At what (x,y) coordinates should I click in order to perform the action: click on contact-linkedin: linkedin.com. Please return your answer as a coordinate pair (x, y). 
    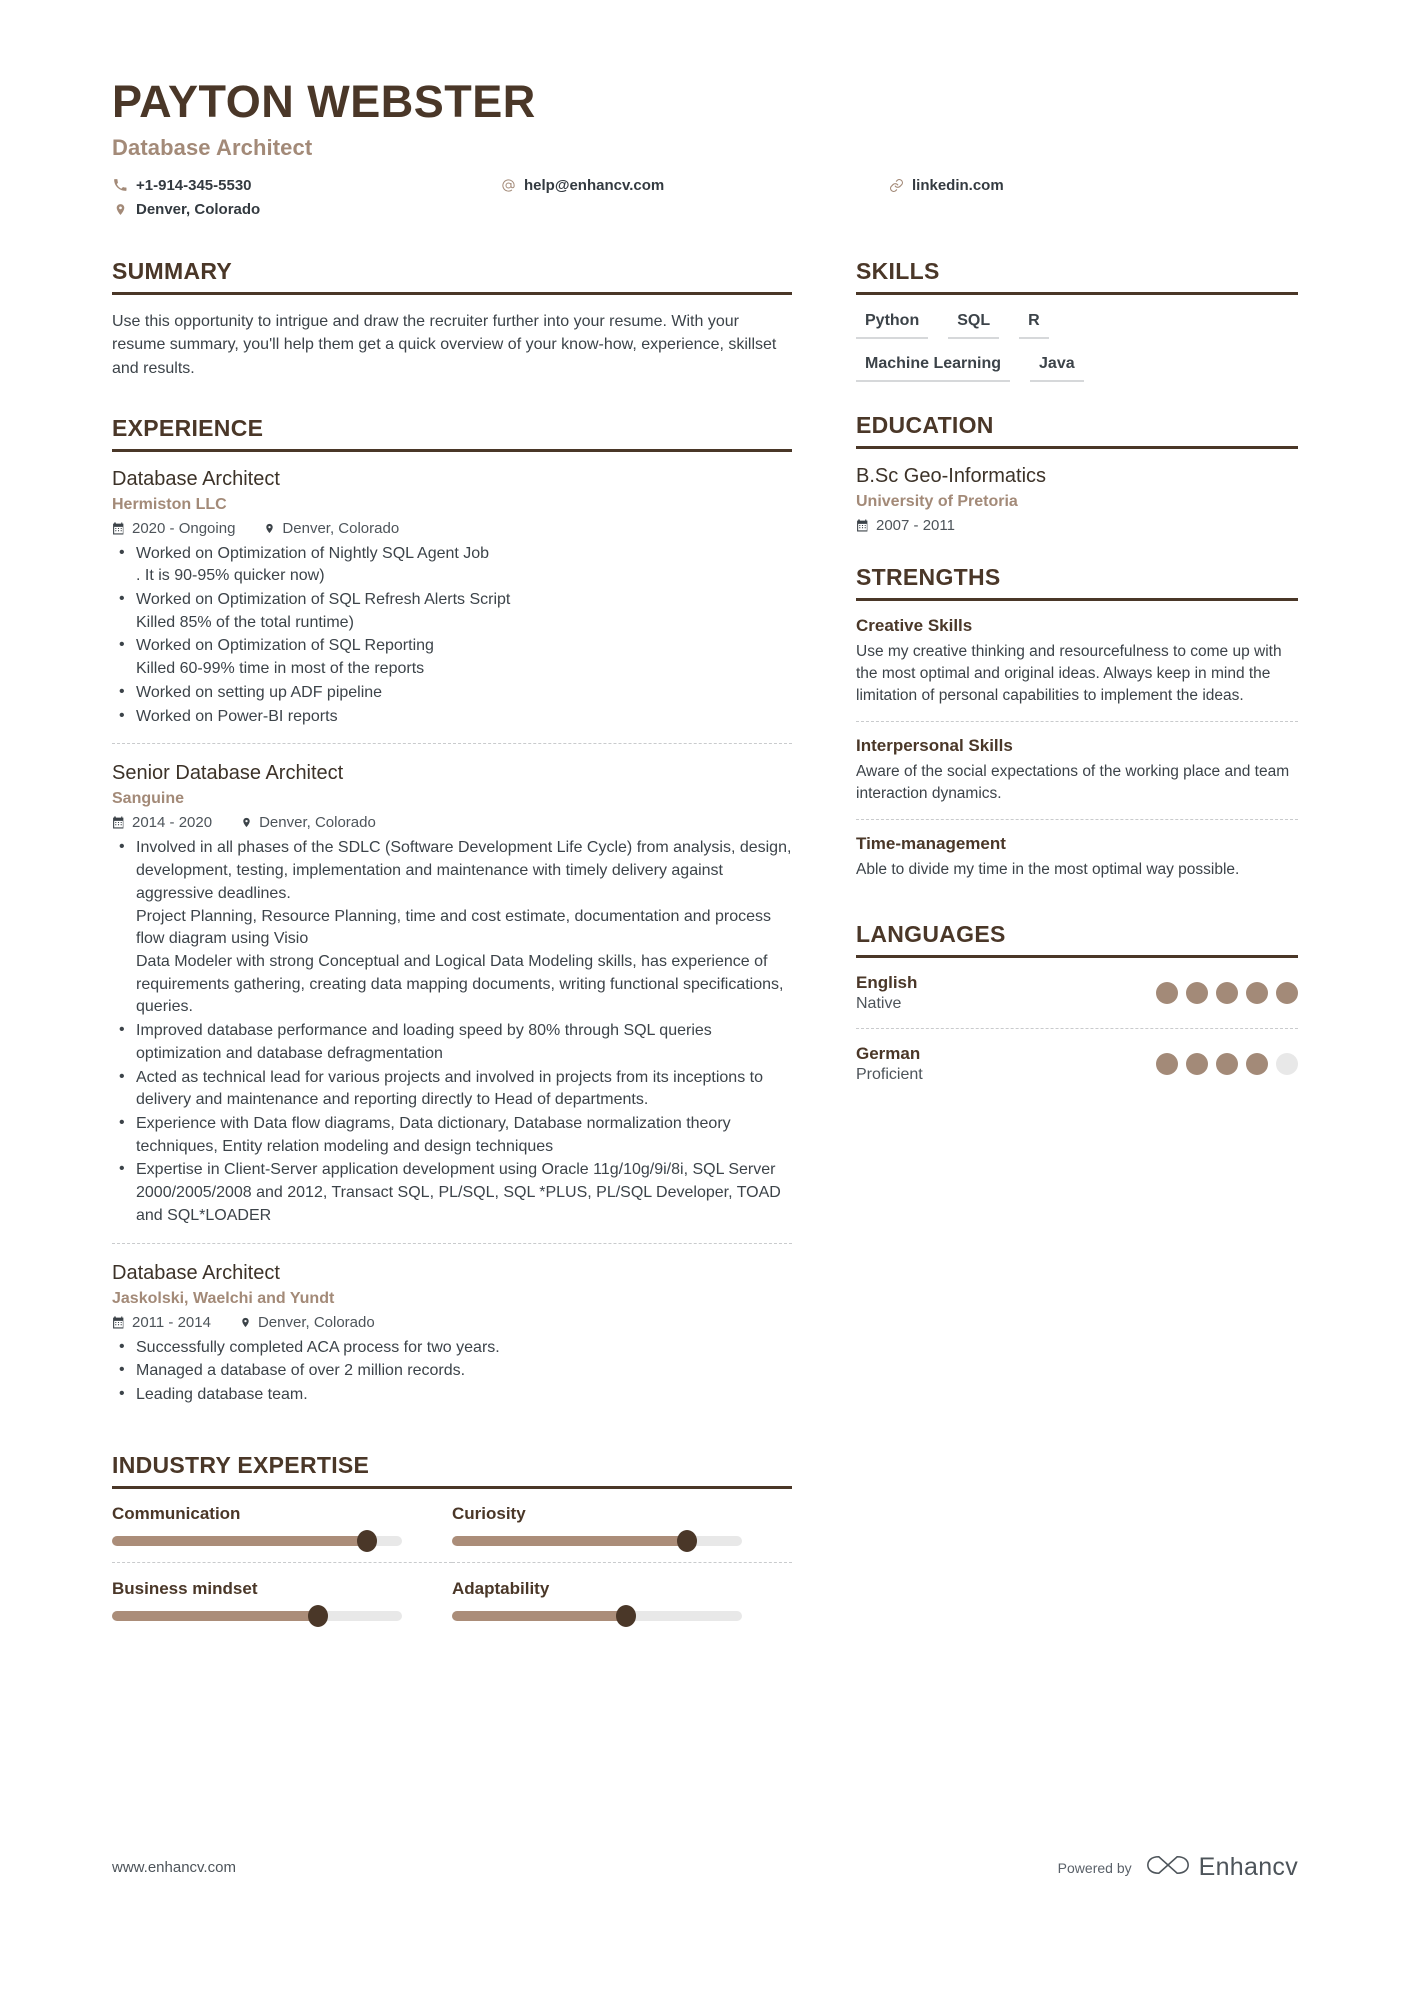
    Looking at the image, I should click on (946, 185).